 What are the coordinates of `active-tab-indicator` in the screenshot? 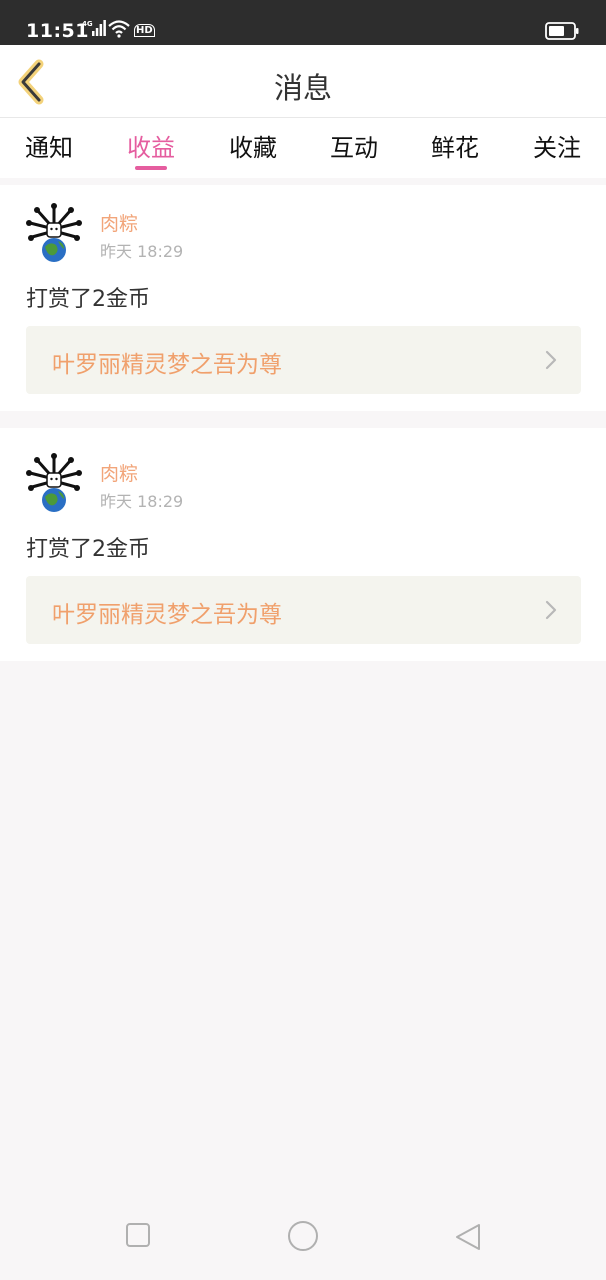 It's located at (151, 168).